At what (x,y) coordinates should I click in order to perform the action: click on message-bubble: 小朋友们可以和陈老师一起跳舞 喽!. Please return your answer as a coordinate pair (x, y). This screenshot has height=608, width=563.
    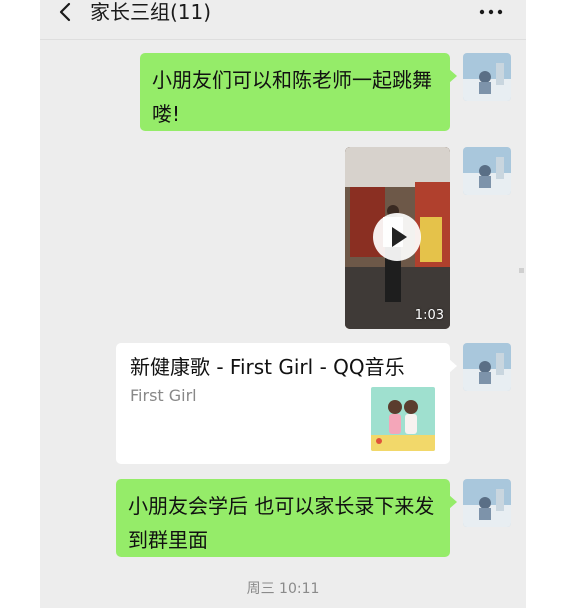
    Looking at the image, I should click on (298, 92).